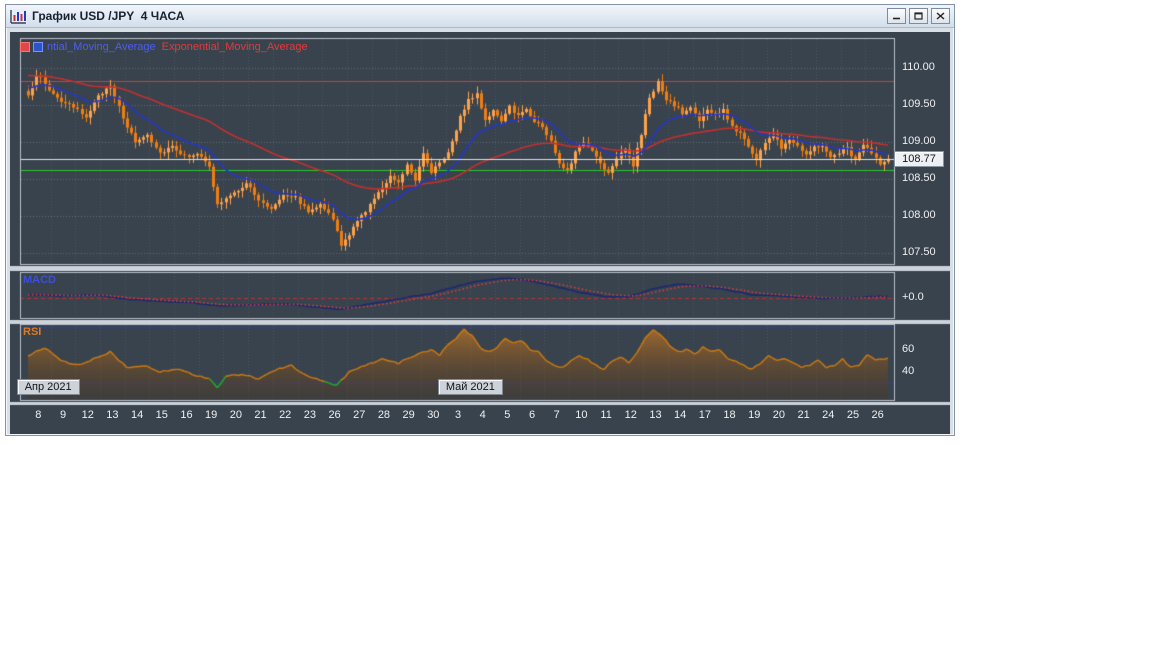 This screenshot has height=648, width=1152. What do you see at coordinates (482, 415) in the screenshot?
I see `time-axis-label: 4` at bounding box center [482, 415].